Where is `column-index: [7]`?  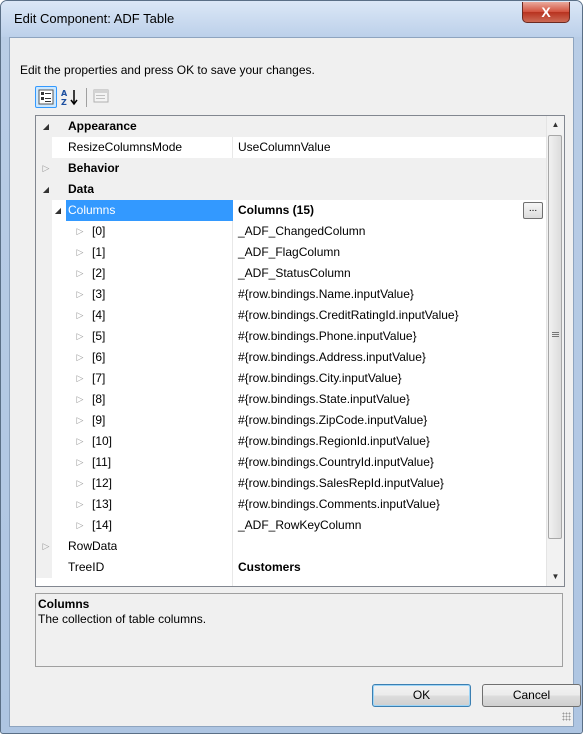
column-index: [7] is located at coordinates (99, 378).